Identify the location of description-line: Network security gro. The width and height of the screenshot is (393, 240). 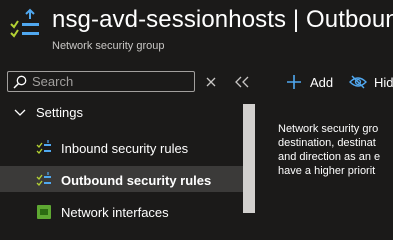
(328, 129).